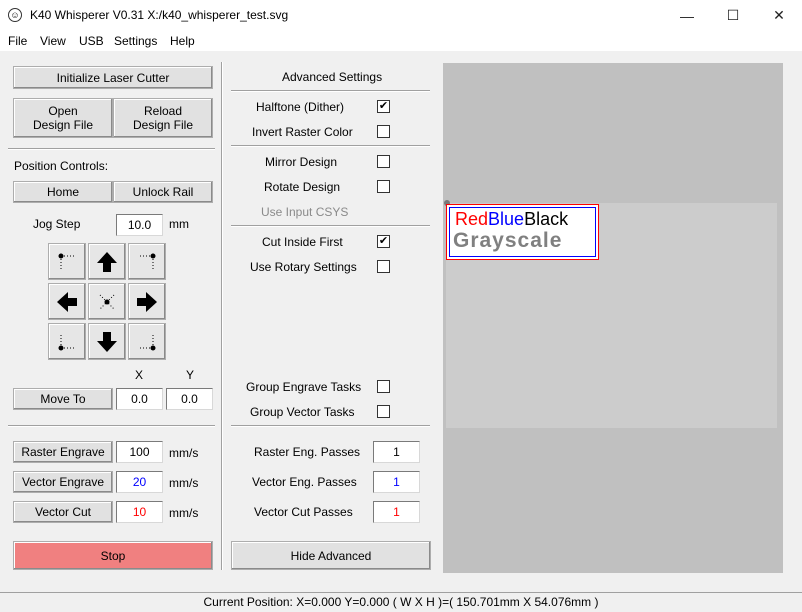 The height and width of the screenshot is (612, 802). What do you see at coordinates (184, 483) in the screenshot?
I see `vector-engrave-speed-unit: mm/s` at bounding box center [184, 483].